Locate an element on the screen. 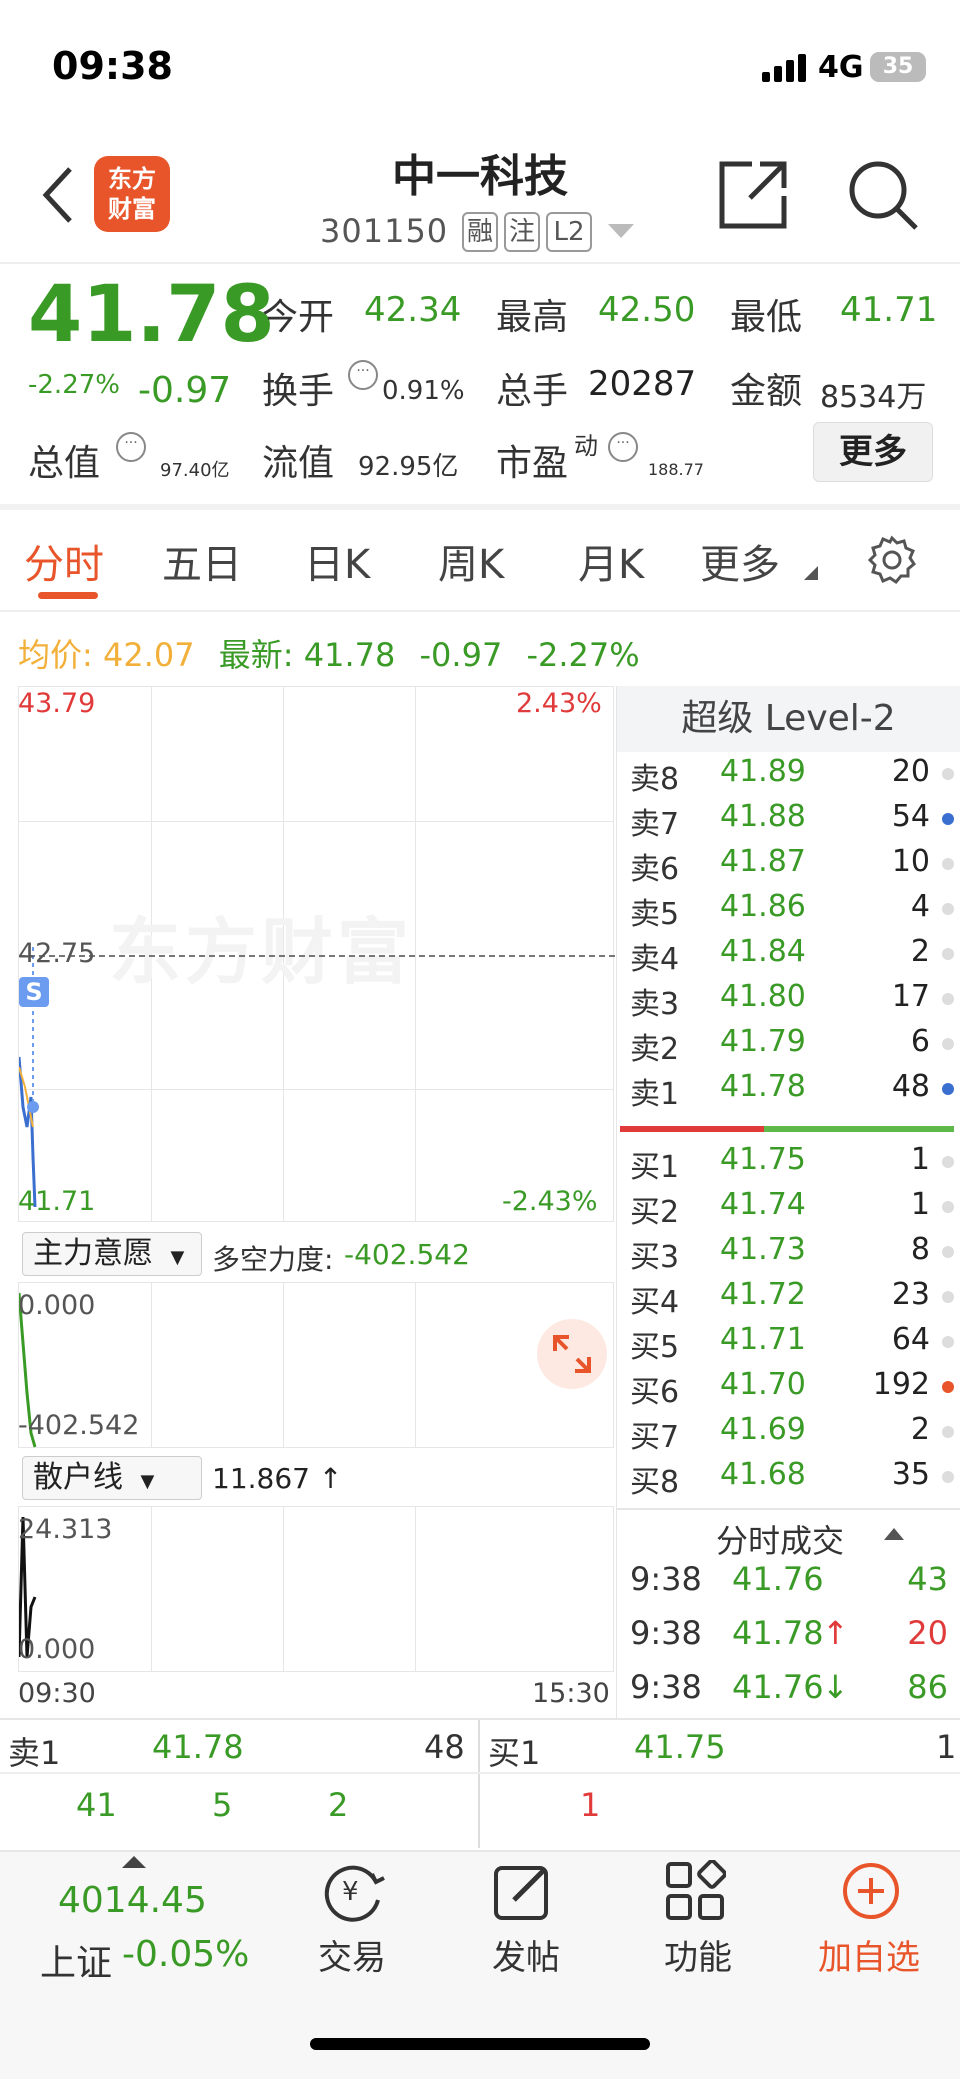  bid-row: 买6 41.70 192 is located at coordinates (788, 1389).